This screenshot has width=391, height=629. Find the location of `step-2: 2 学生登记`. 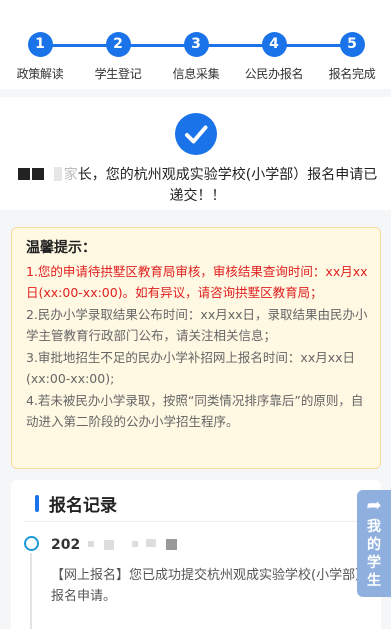

step-2: 2 学生登记 is located at coordinates (118, 57).